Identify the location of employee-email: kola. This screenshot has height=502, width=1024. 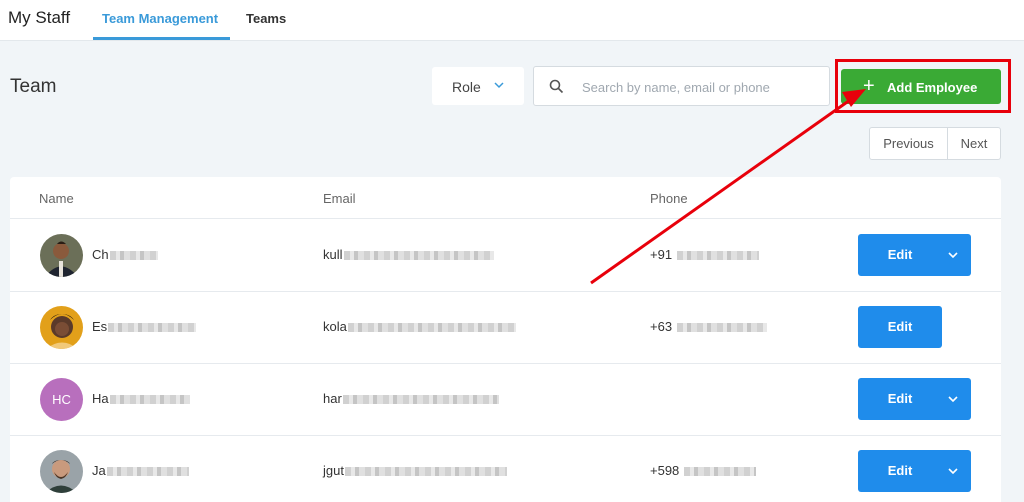
(419, 326).